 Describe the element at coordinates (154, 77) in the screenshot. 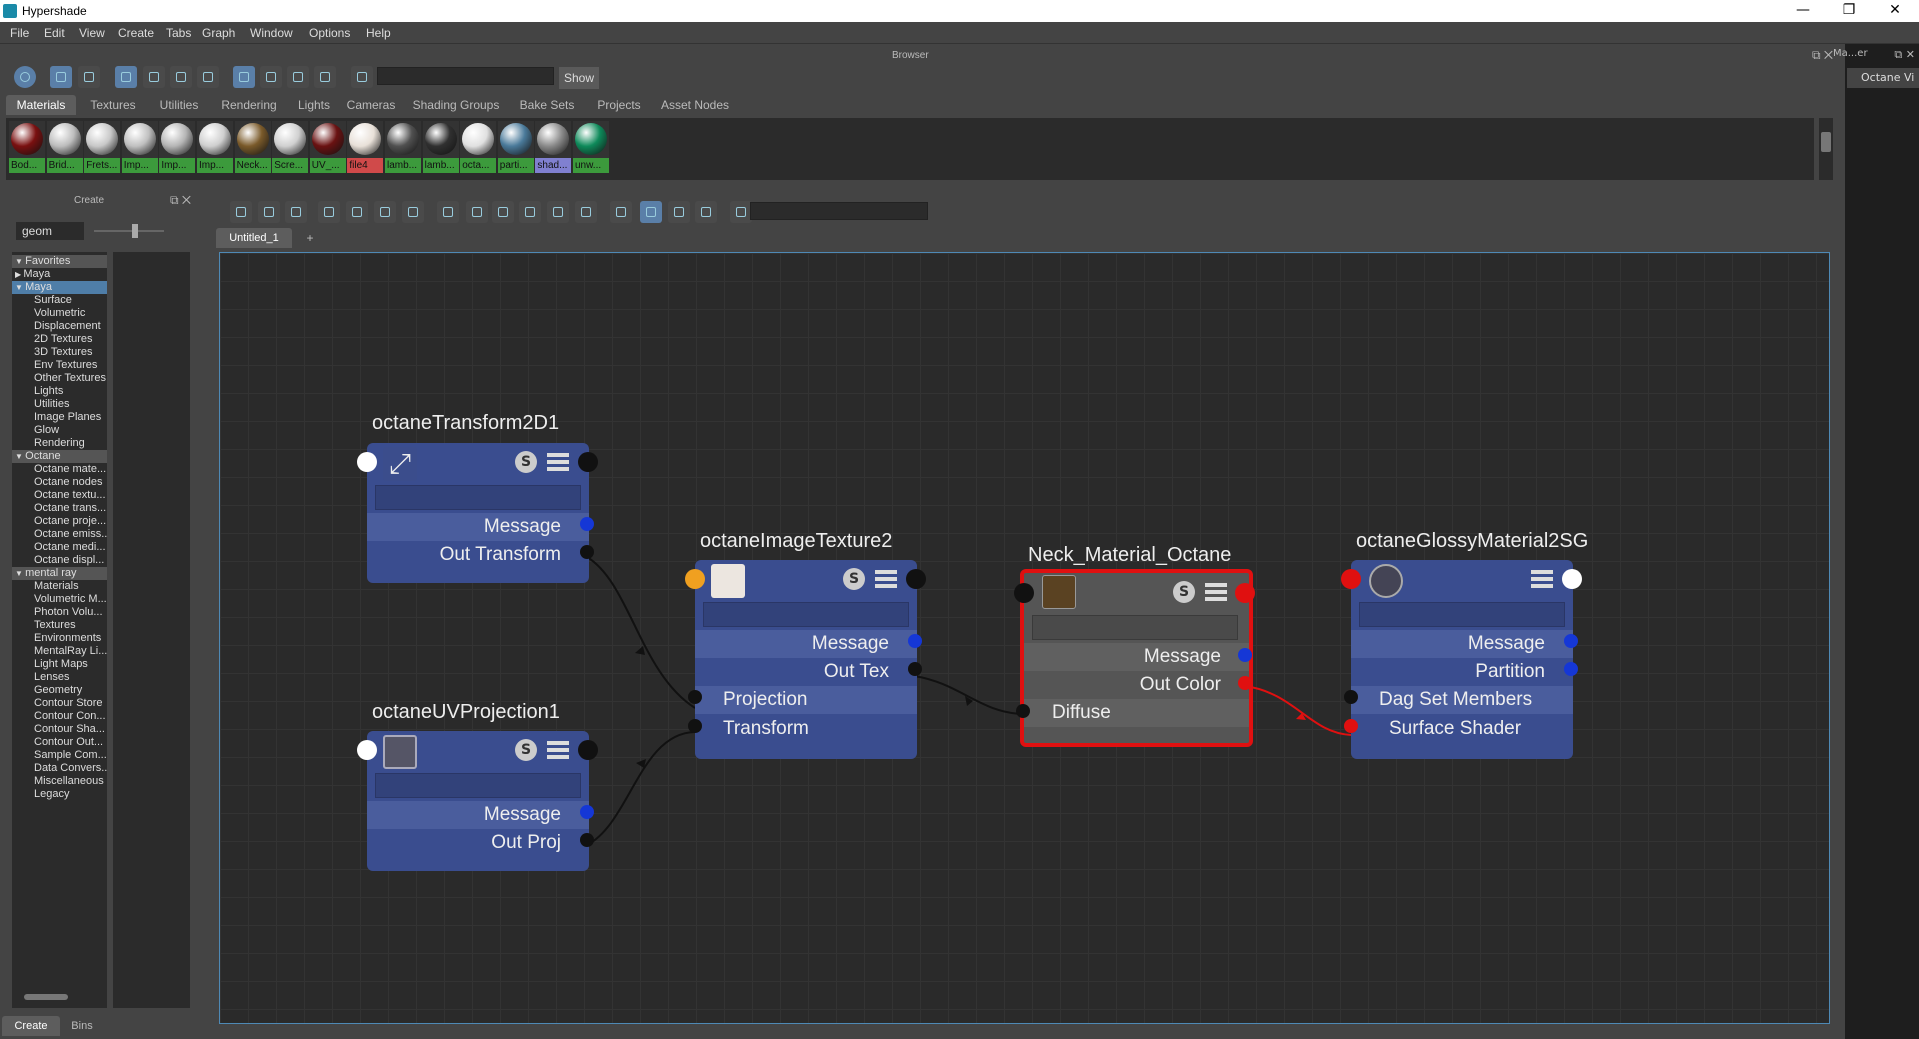

I see `medium-swatch-icon` at that location.